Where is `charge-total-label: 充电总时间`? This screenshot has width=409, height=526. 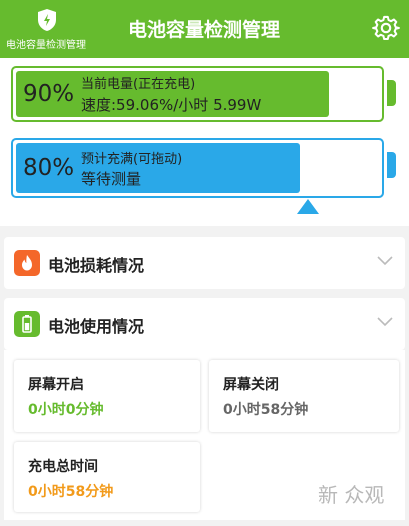 charge-total-label: 充电总时间 is located at coordinates (63, 467).